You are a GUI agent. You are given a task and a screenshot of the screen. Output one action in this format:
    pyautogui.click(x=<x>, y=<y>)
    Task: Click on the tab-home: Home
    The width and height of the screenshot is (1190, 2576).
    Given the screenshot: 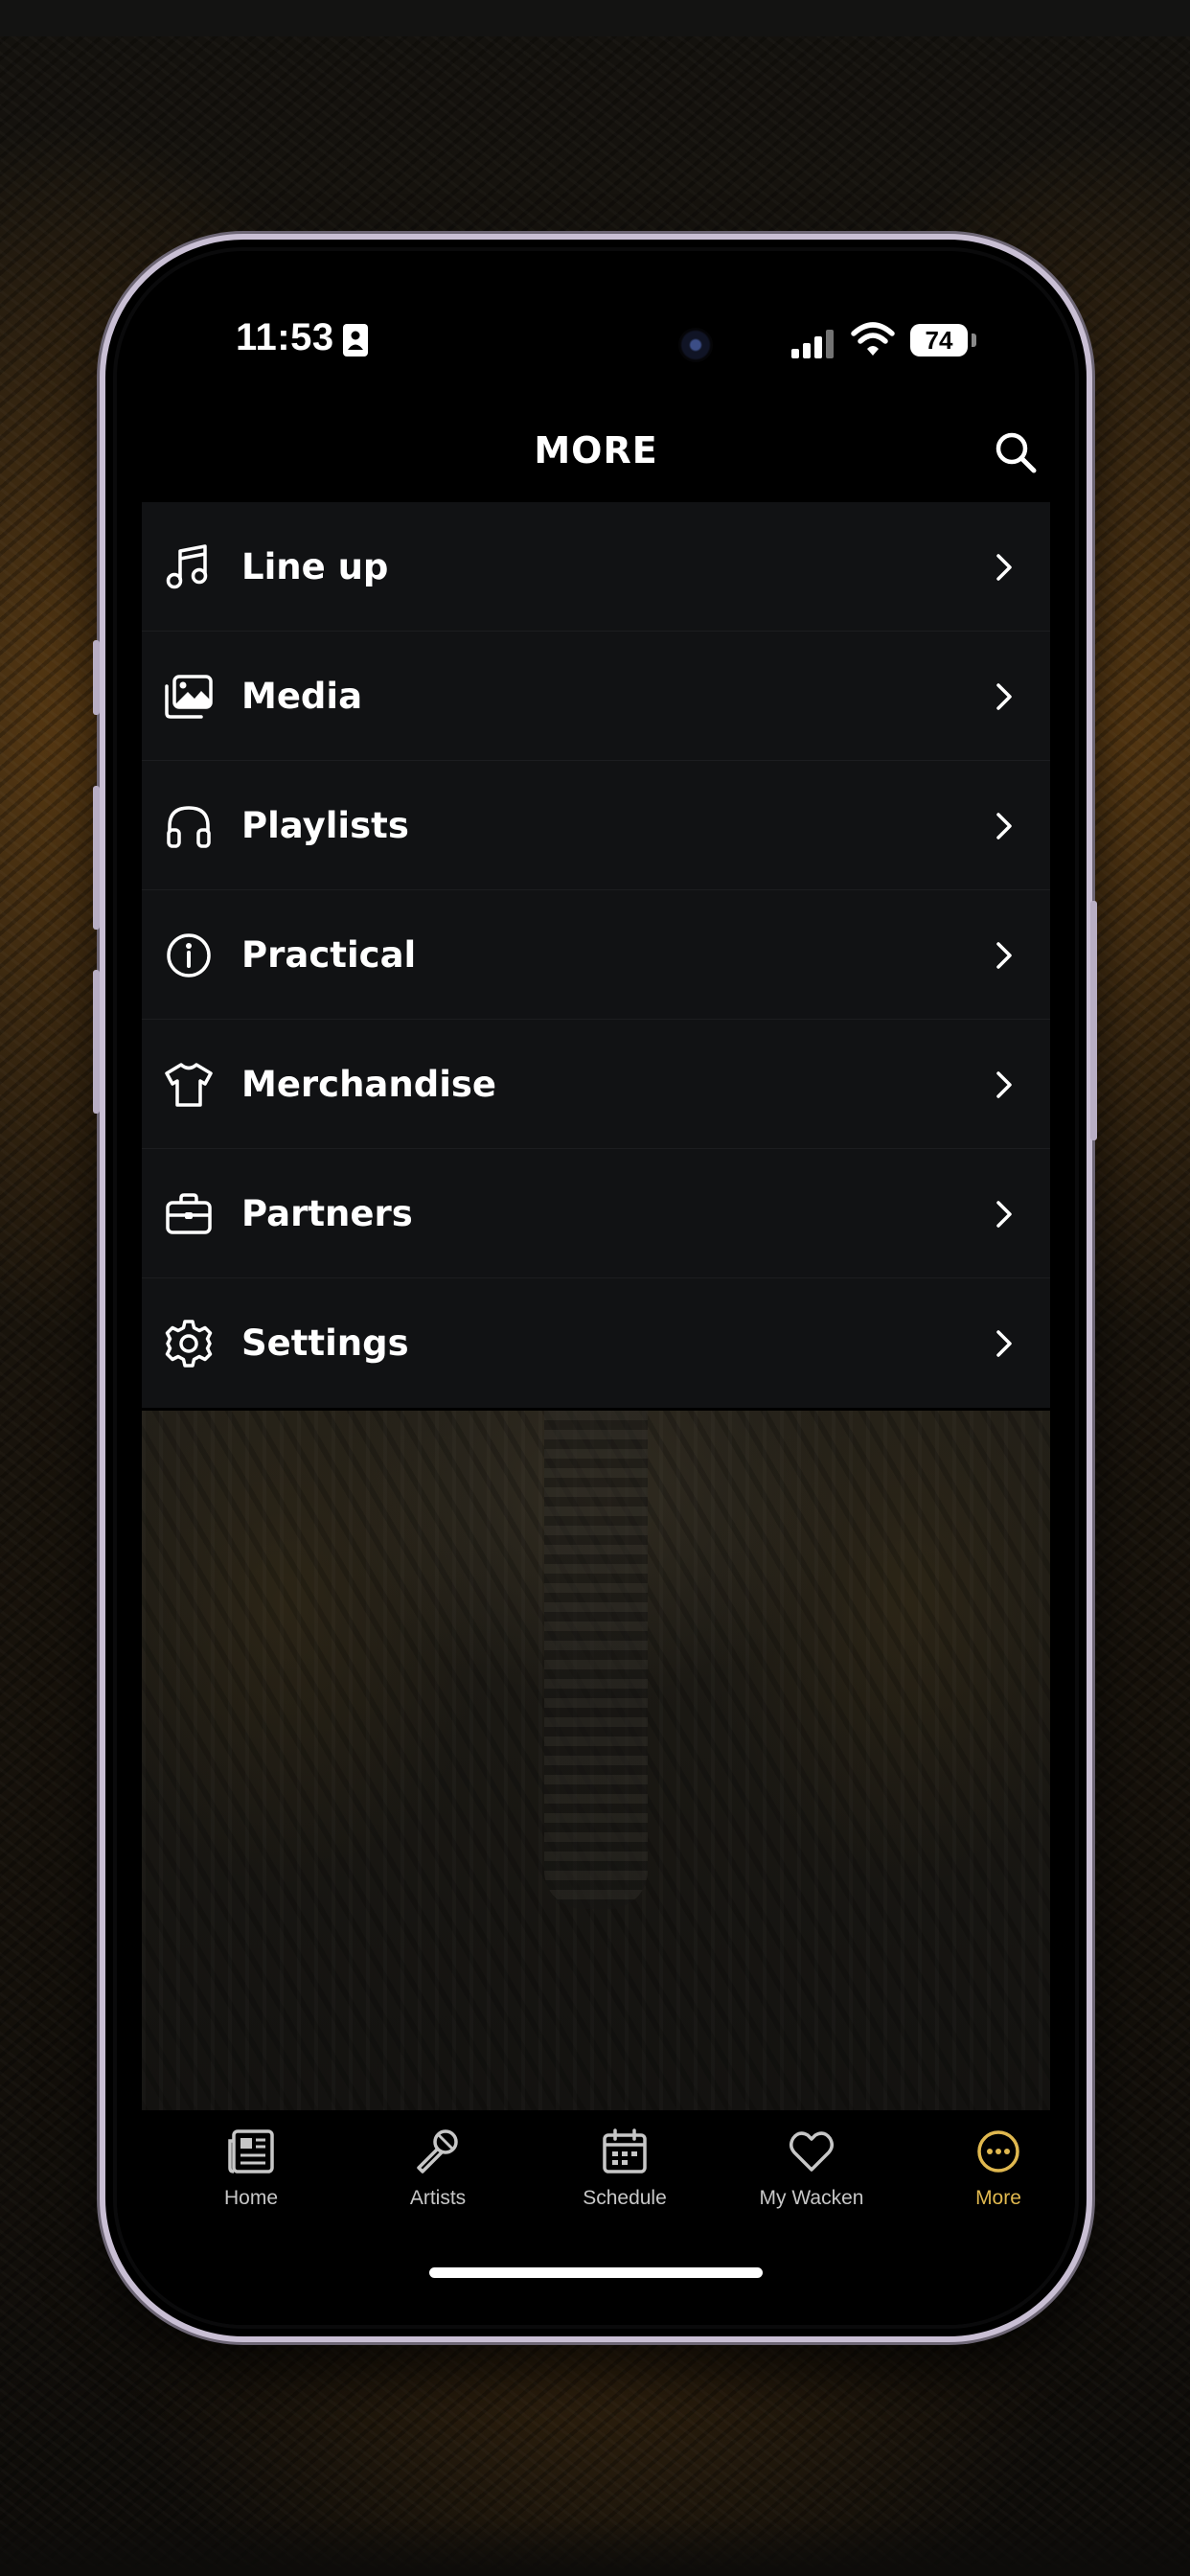 What is the action you would take?
    pyautogui.click(x=251, y=2180)
    